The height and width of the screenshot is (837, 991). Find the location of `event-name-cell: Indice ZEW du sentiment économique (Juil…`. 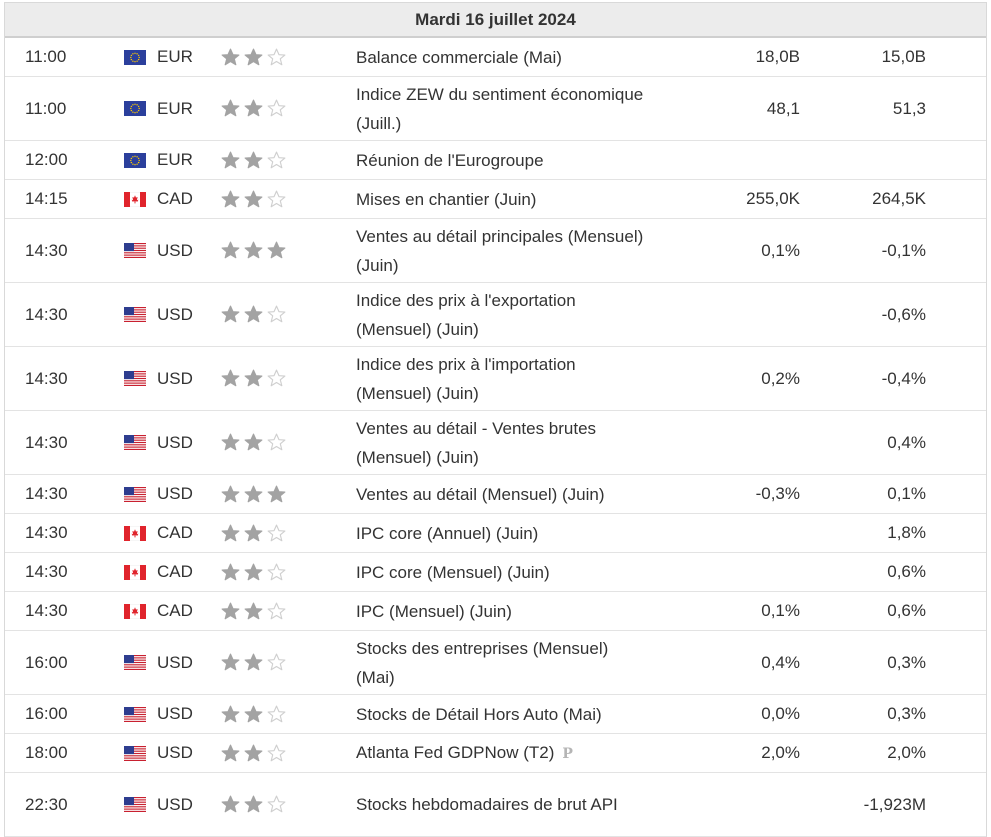

event-name-cell: Indice ZEW du sentiment économique (Juil… is located at coordinates (501, 108).